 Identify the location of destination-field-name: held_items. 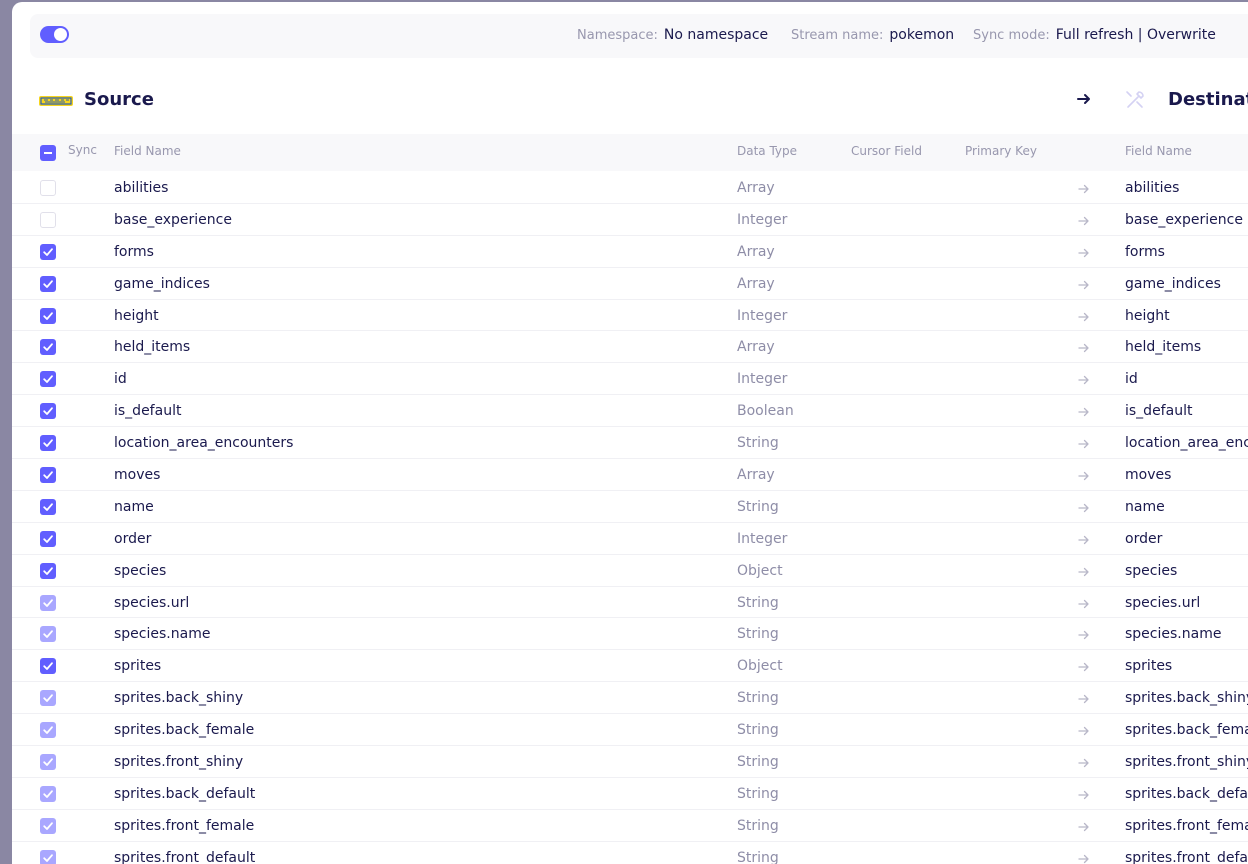
(1163, 347).